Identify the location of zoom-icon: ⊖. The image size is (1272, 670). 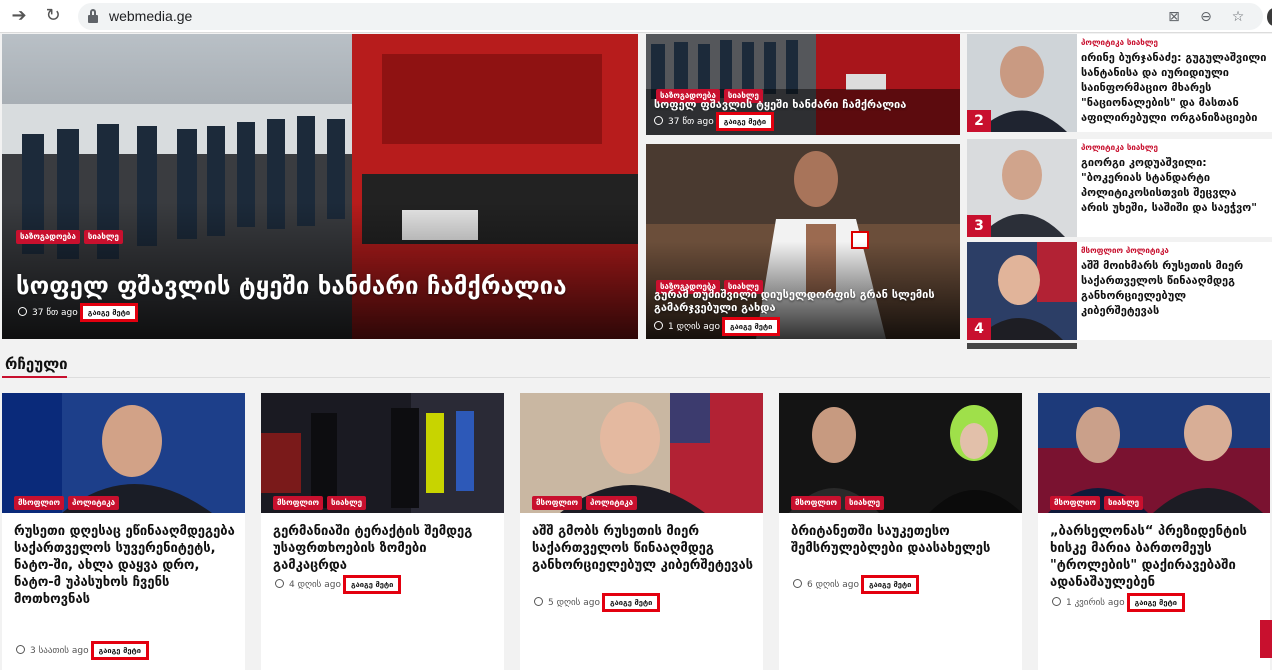
(1206, 17).